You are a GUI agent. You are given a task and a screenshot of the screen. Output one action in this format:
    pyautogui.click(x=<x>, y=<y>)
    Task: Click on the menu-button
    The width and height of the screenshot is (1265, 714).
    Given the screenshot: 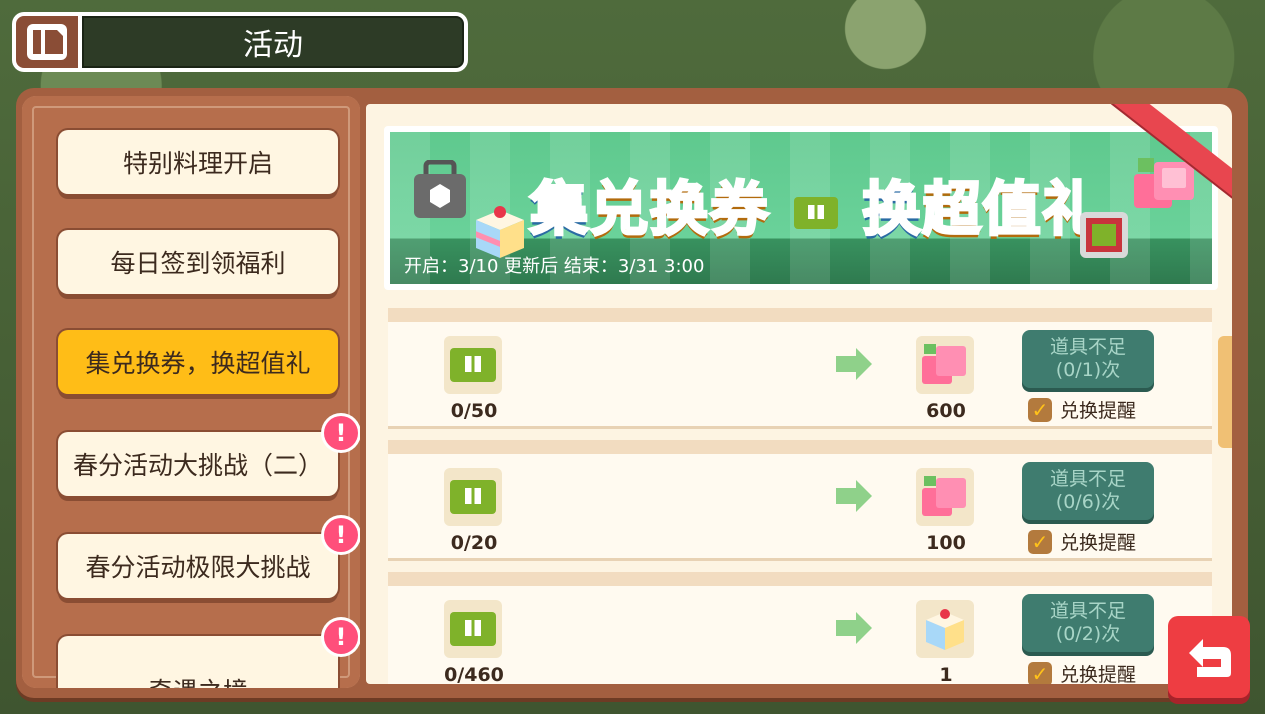 What is the action you would take?
    pyautogui.click(x=47, y=42)
    